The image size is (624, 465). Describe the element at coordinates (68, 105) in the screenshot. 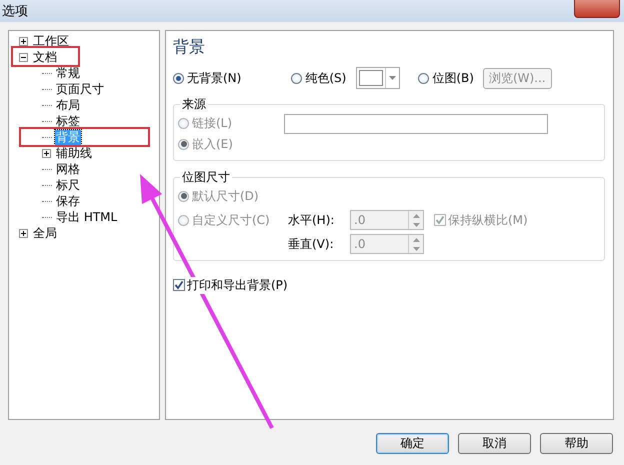

I see `tree-item: 布局` at that location.